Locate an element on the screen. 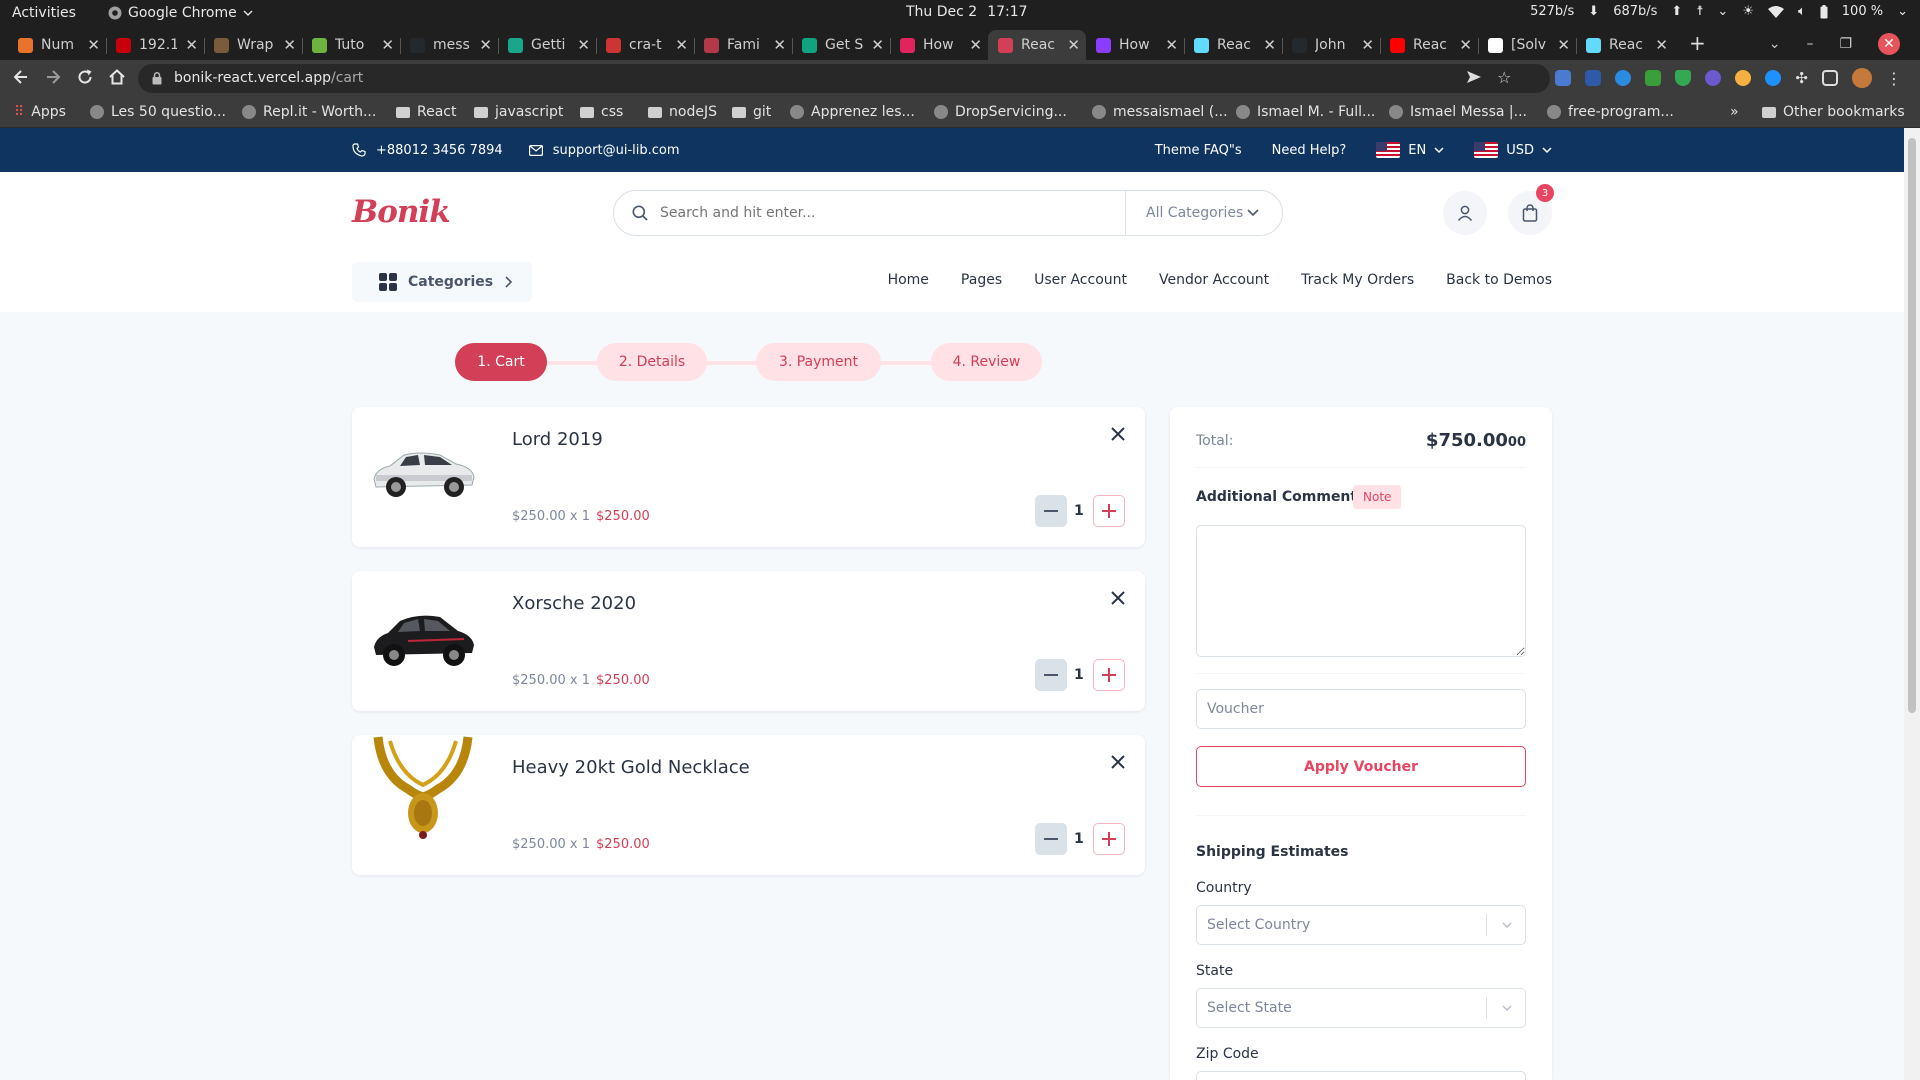  minimize-button: – is located at coordinates (1809, 44).